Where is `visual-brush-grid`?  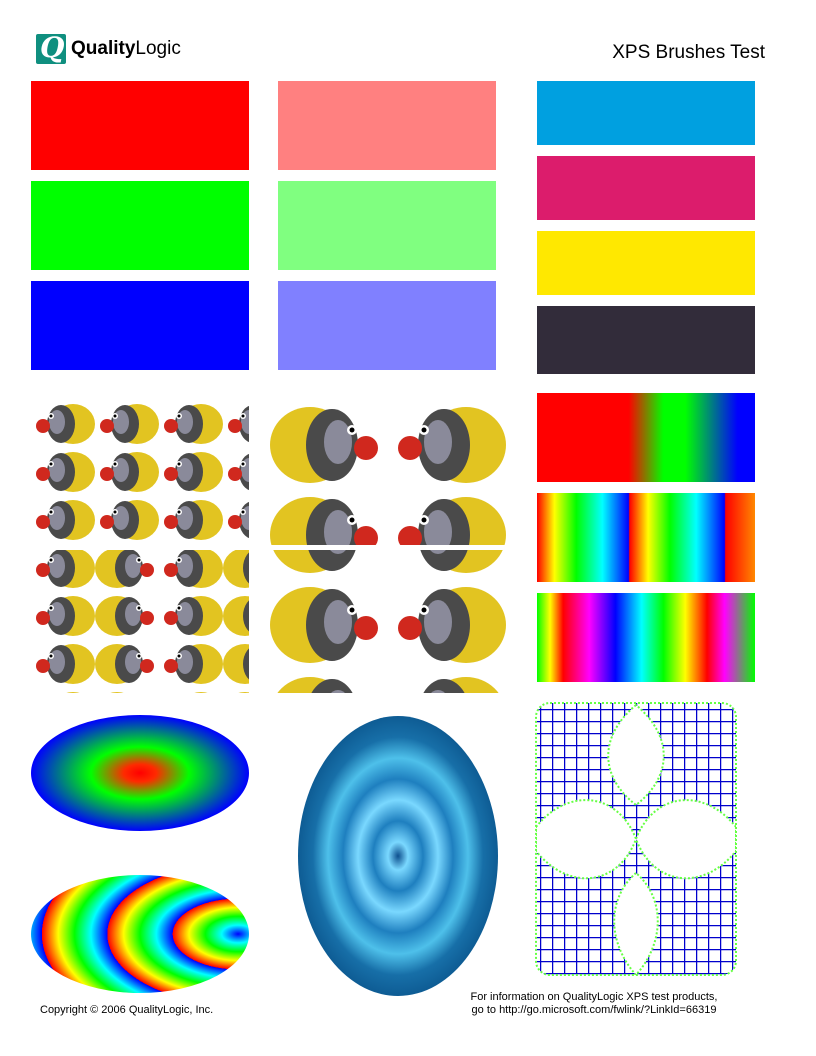 visual-brush-grid is located at coordinates (636, 839).